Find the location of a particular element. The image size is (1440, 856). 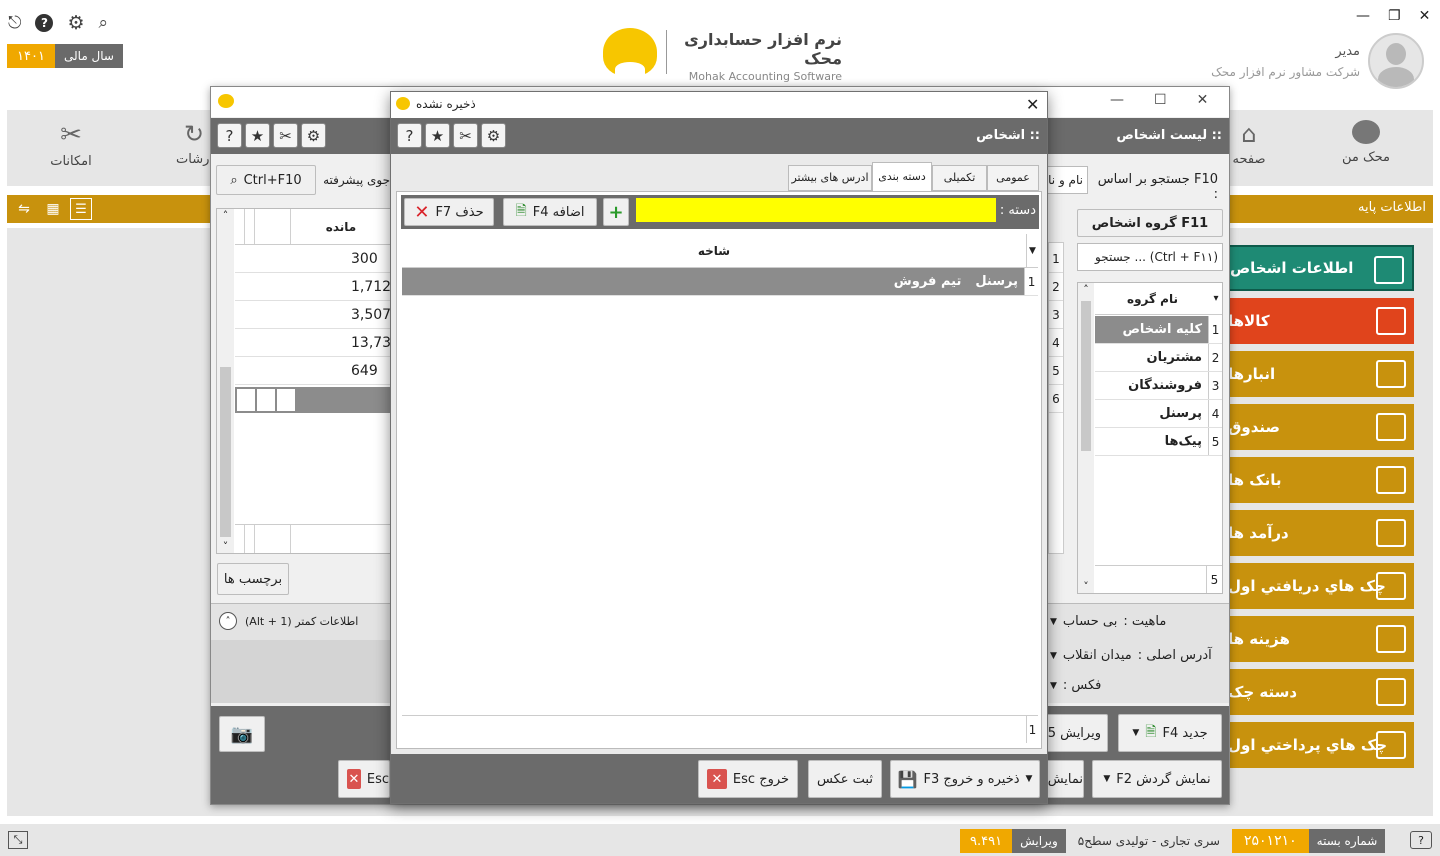

group-col-header: نام گروه is located at coordinates (1152, 298).